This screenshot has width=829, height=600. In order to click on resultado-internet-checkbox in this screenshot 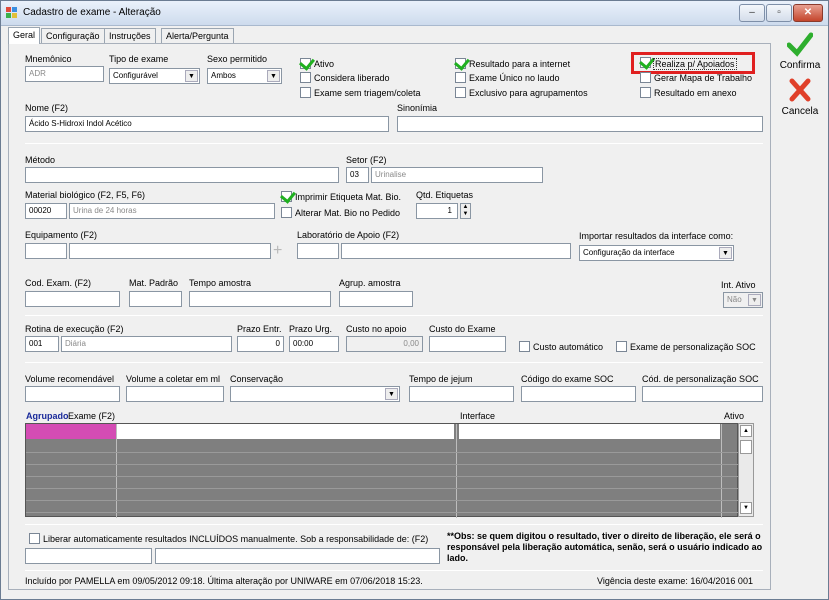, I will do `click(460, 63)`.